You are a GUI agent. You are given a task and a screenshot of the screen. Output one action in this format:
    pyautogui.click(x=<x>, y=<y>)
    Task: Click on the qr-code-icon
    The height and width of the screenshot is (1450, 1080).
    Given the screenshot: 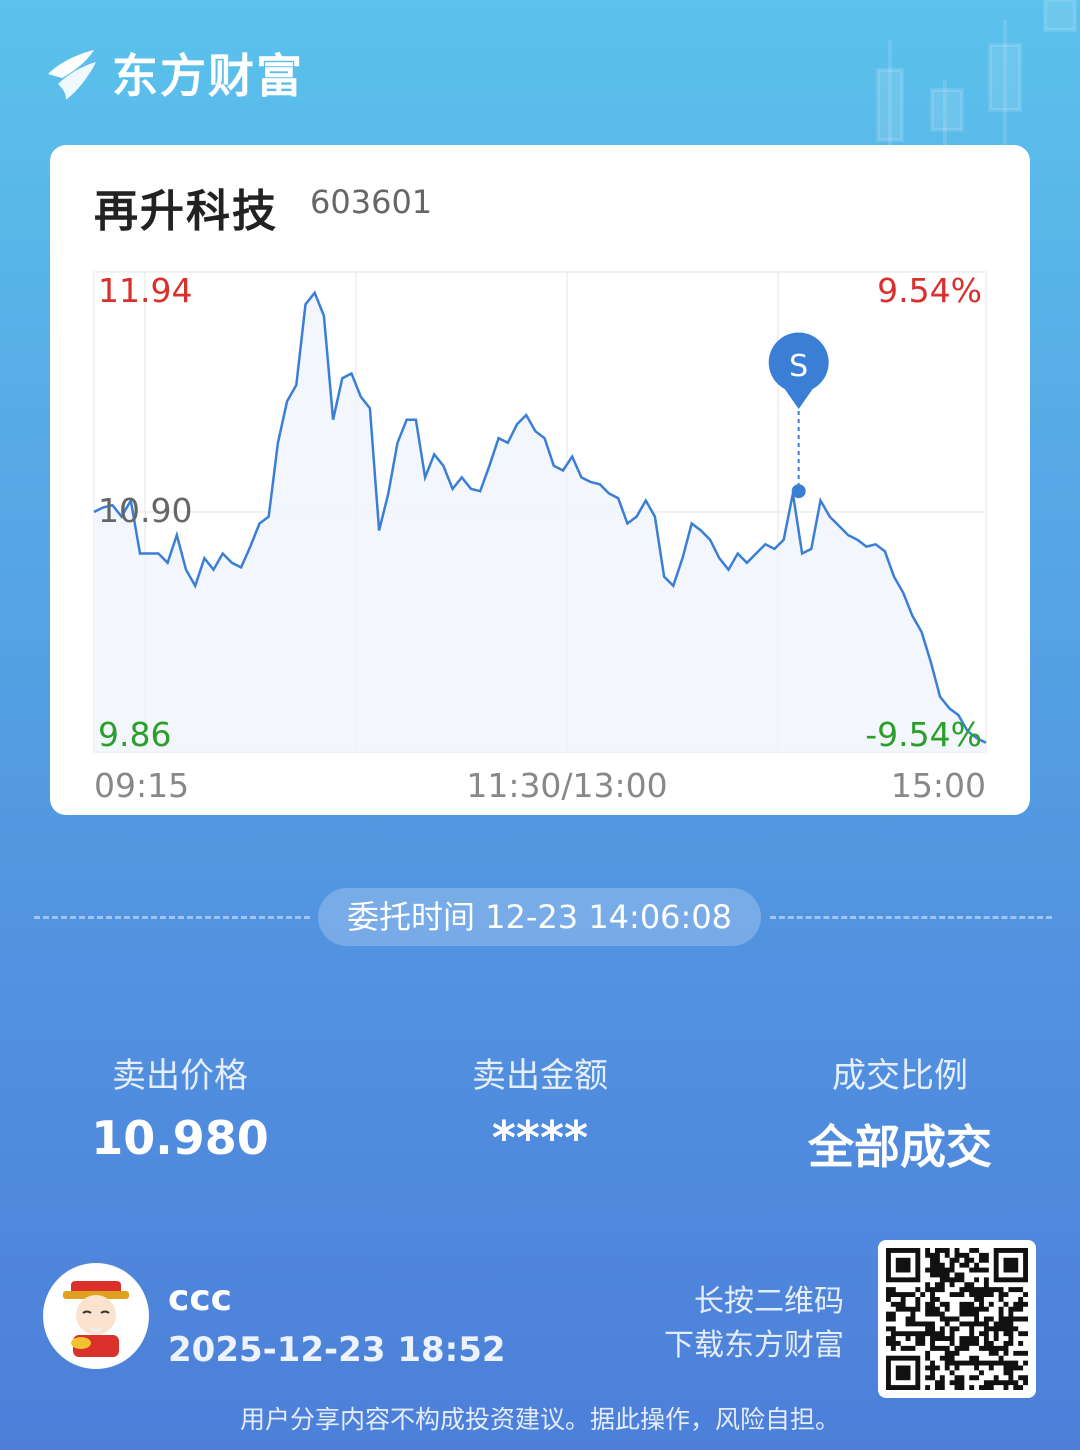 What is the action you would take?
    pyautogui.click(x=957, y=1319)
    